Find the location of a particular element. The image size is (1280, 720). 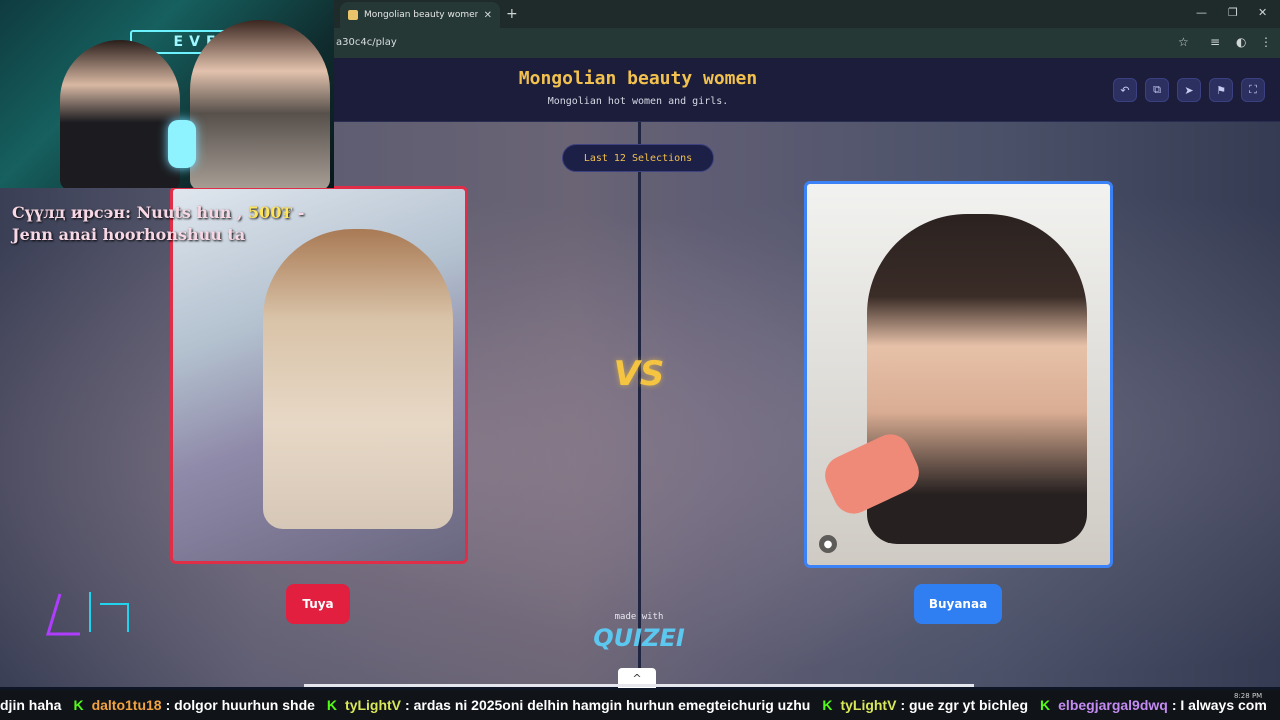

fullscreen-icon: ⛶ is located at coordinates (1253, 90).